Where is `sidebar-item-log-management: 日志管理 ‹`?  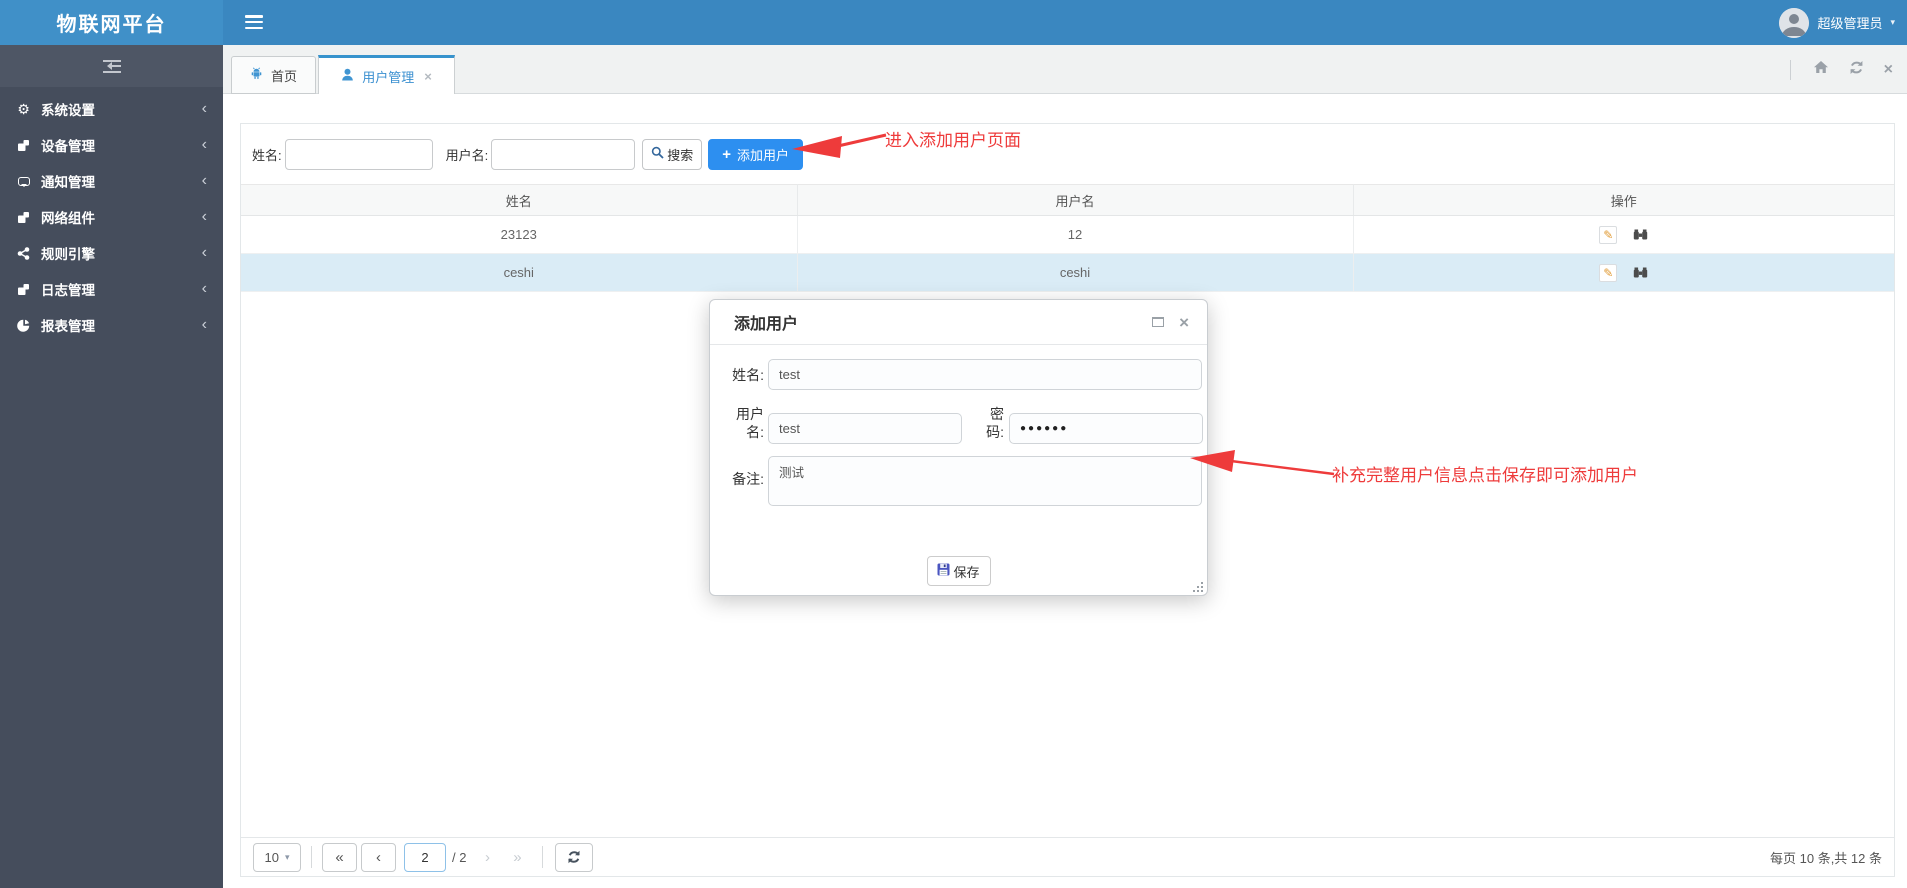
sidebar-item-log-management: 日志管理 ‹ is located at coordinates (111, 289).